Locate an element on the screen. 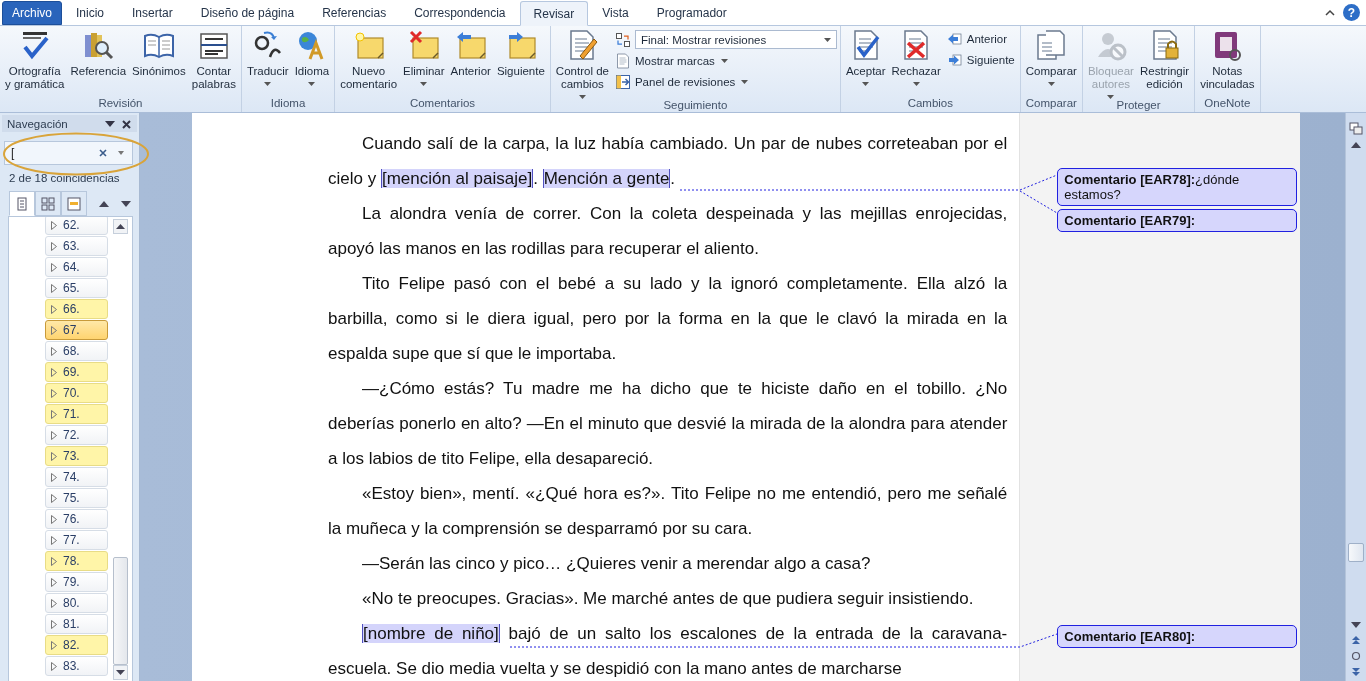 The width and height of the screenshot is (1366, 681). help-button: ? is located at coordinates (1351, 12).